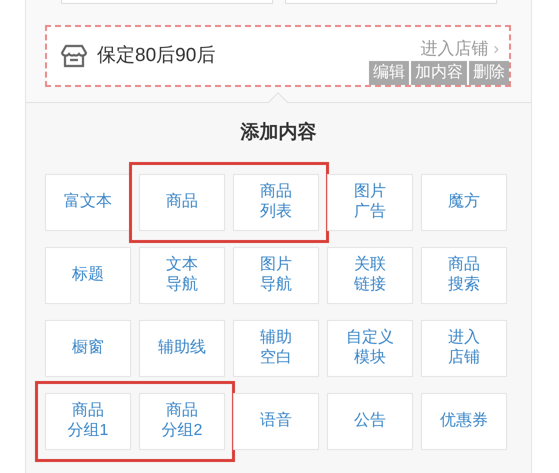 The width and height of the screenshot is (559, 473). I want to click on content-type-label: 辅助, so click(276, 338).